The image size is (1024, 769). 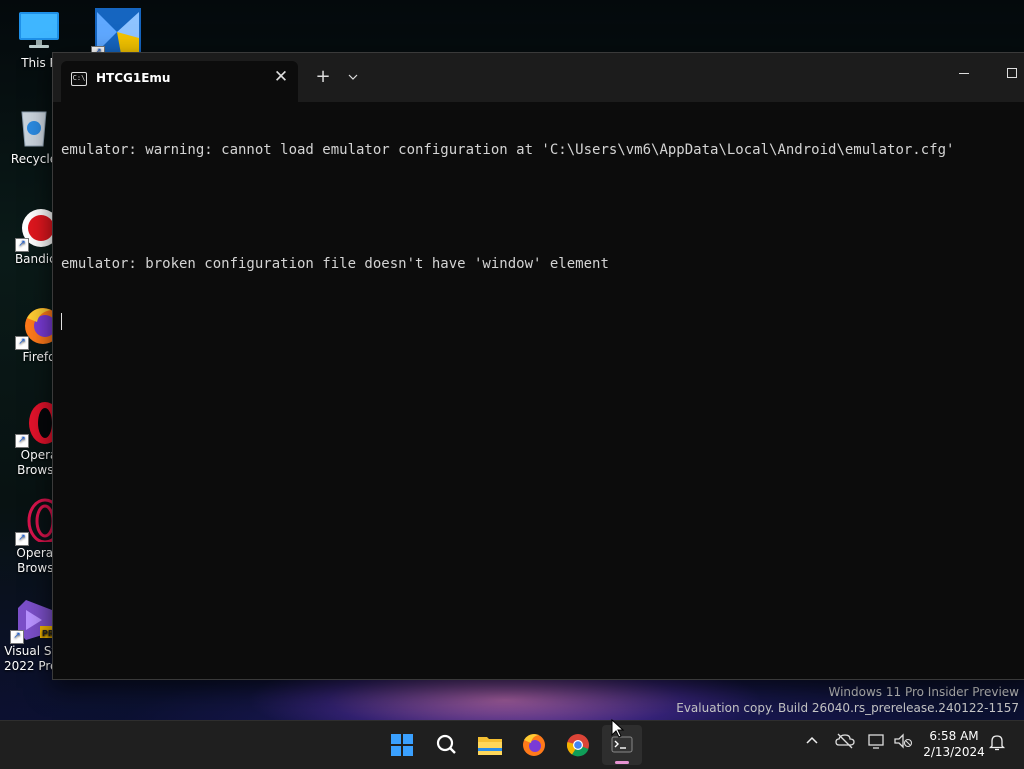 I want to click on show-hidden-icons-button, so click(x=812, y=741).